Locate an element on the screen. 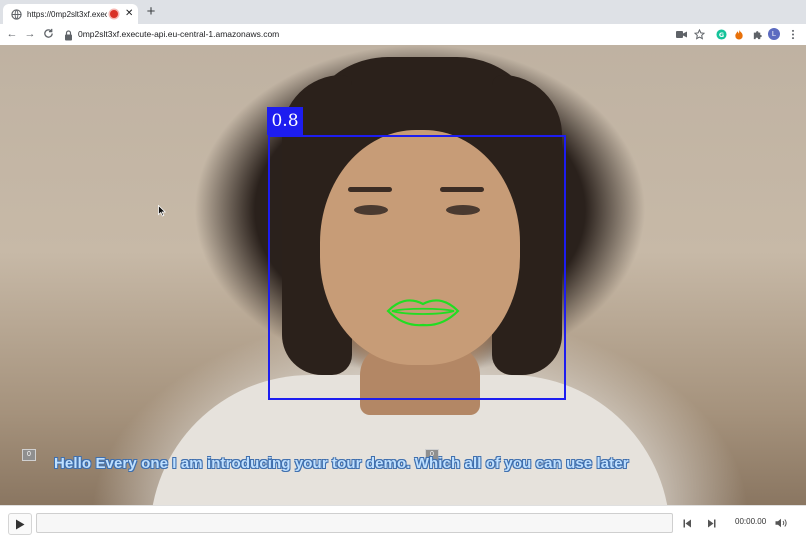  volume-icon is located at coordinates (781, 523).